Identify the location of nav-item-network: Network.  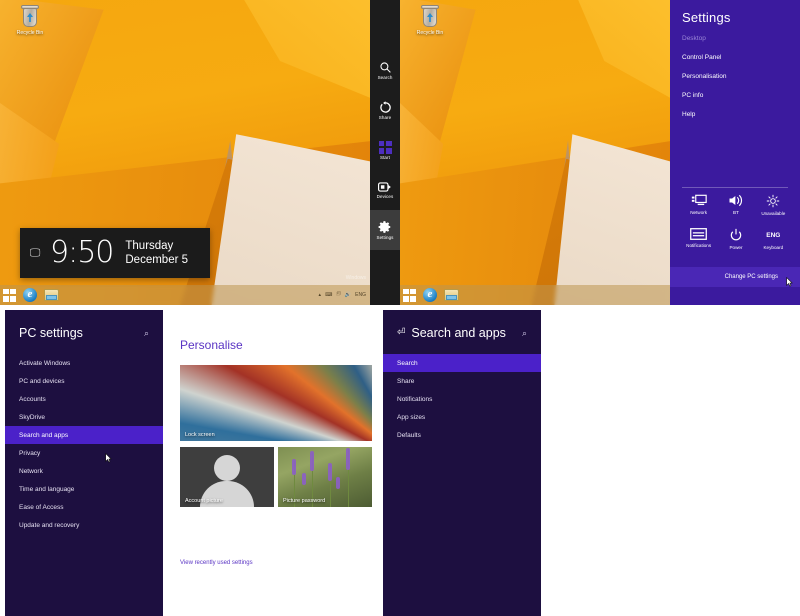
(84, 471).